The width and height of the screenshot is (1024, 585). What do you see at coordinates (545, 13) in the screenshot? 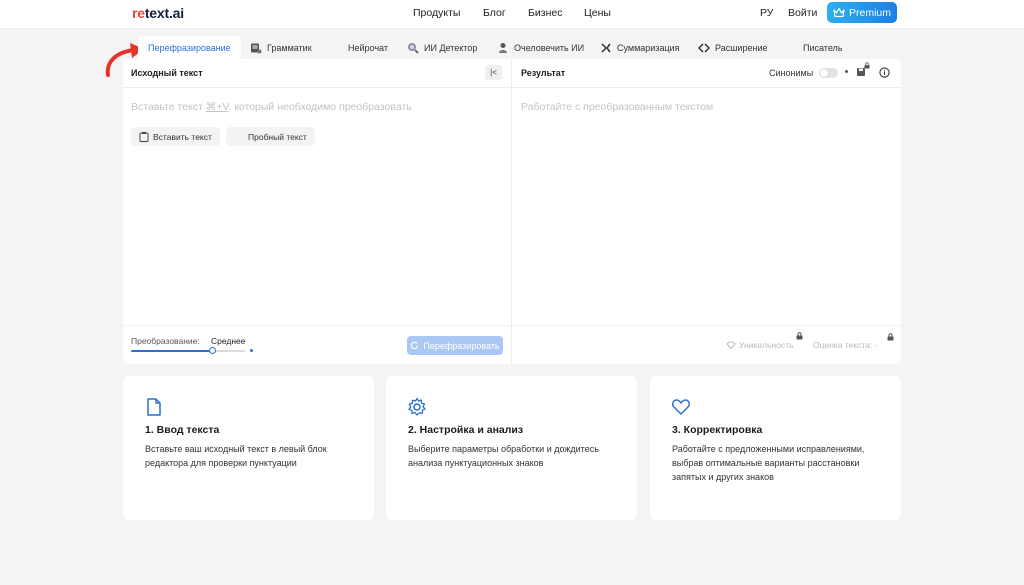
I see `nav-business: Бизнес` at bounding box center [545, 13].